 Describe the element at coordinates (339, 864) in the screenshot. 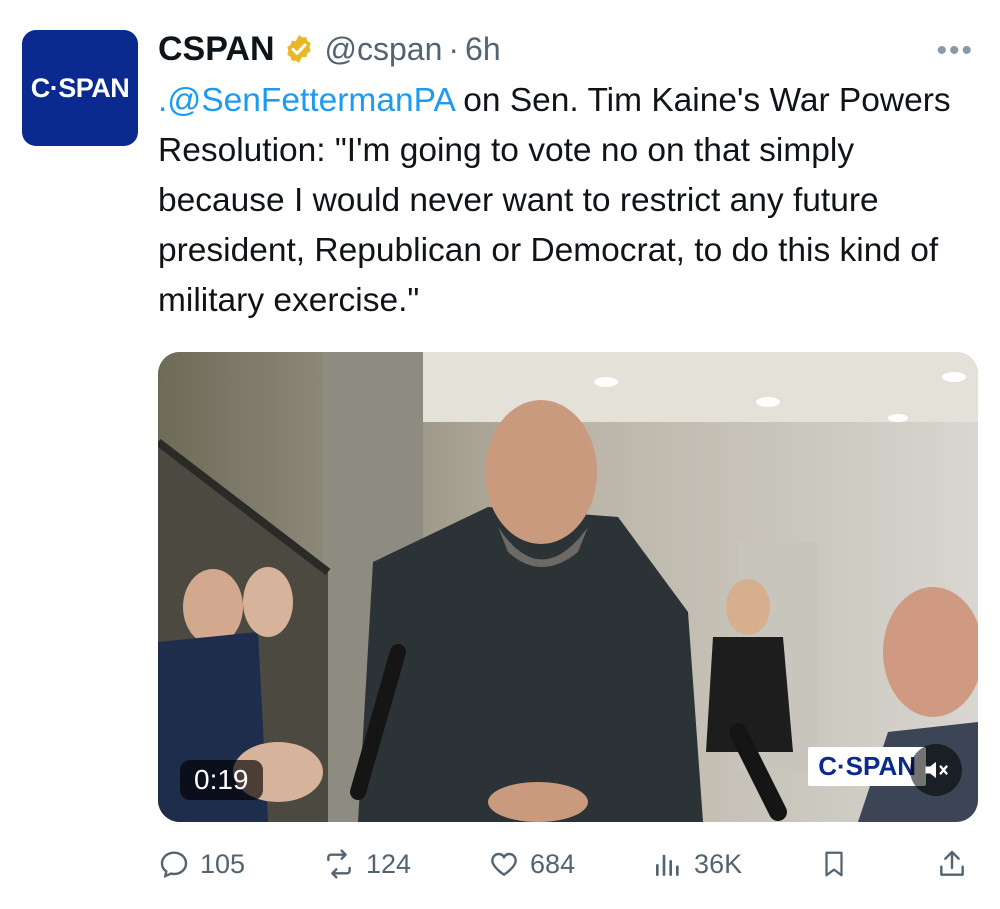

I see `repost-icon` at that location.